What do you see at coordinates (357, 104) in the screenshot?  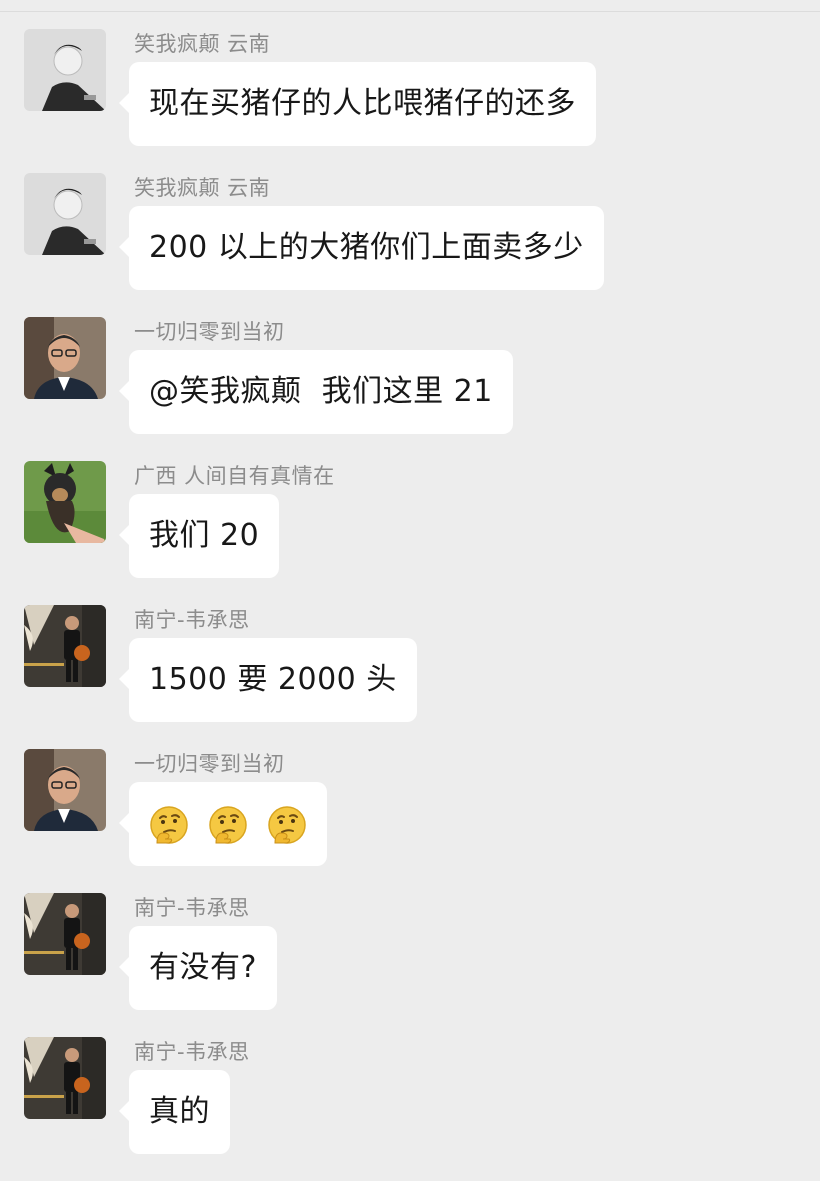 I see `message-bubble: 现在买猪仔的人比喂猪仔的还多` at bounding box center [357, 104].